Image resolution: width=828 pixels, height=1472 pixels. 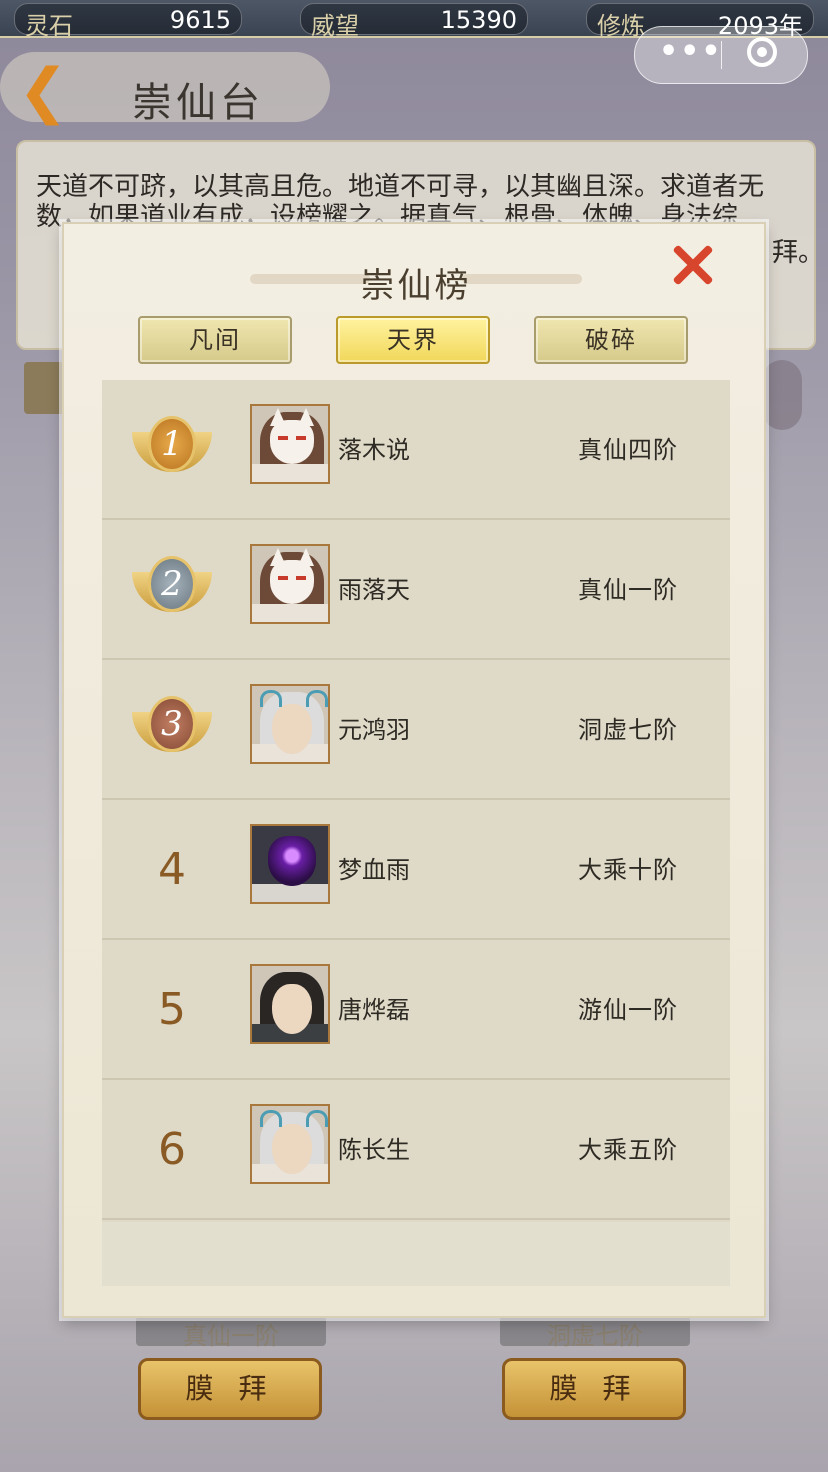 I want to click on player-realm: 大乘十阶, so click(x=628, y=870).